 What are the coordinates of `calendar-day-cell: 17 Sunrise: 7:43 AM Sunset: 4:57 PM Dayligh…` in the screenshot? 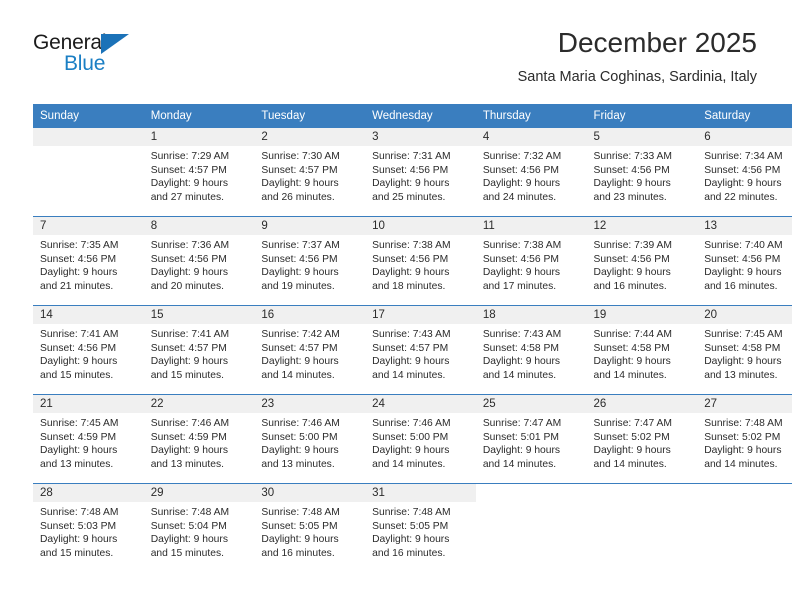 It's located at (420, 350).